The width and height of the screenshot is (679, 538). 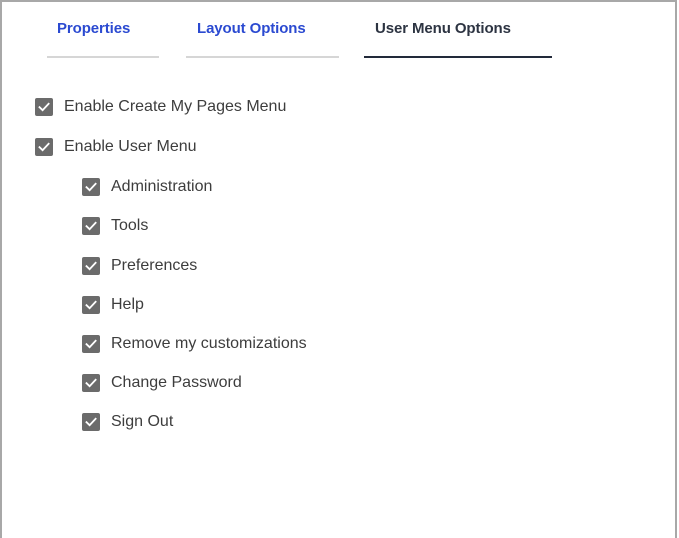 I want to click on tab-layout-options: Layout Options, so click(x=262, y=39).